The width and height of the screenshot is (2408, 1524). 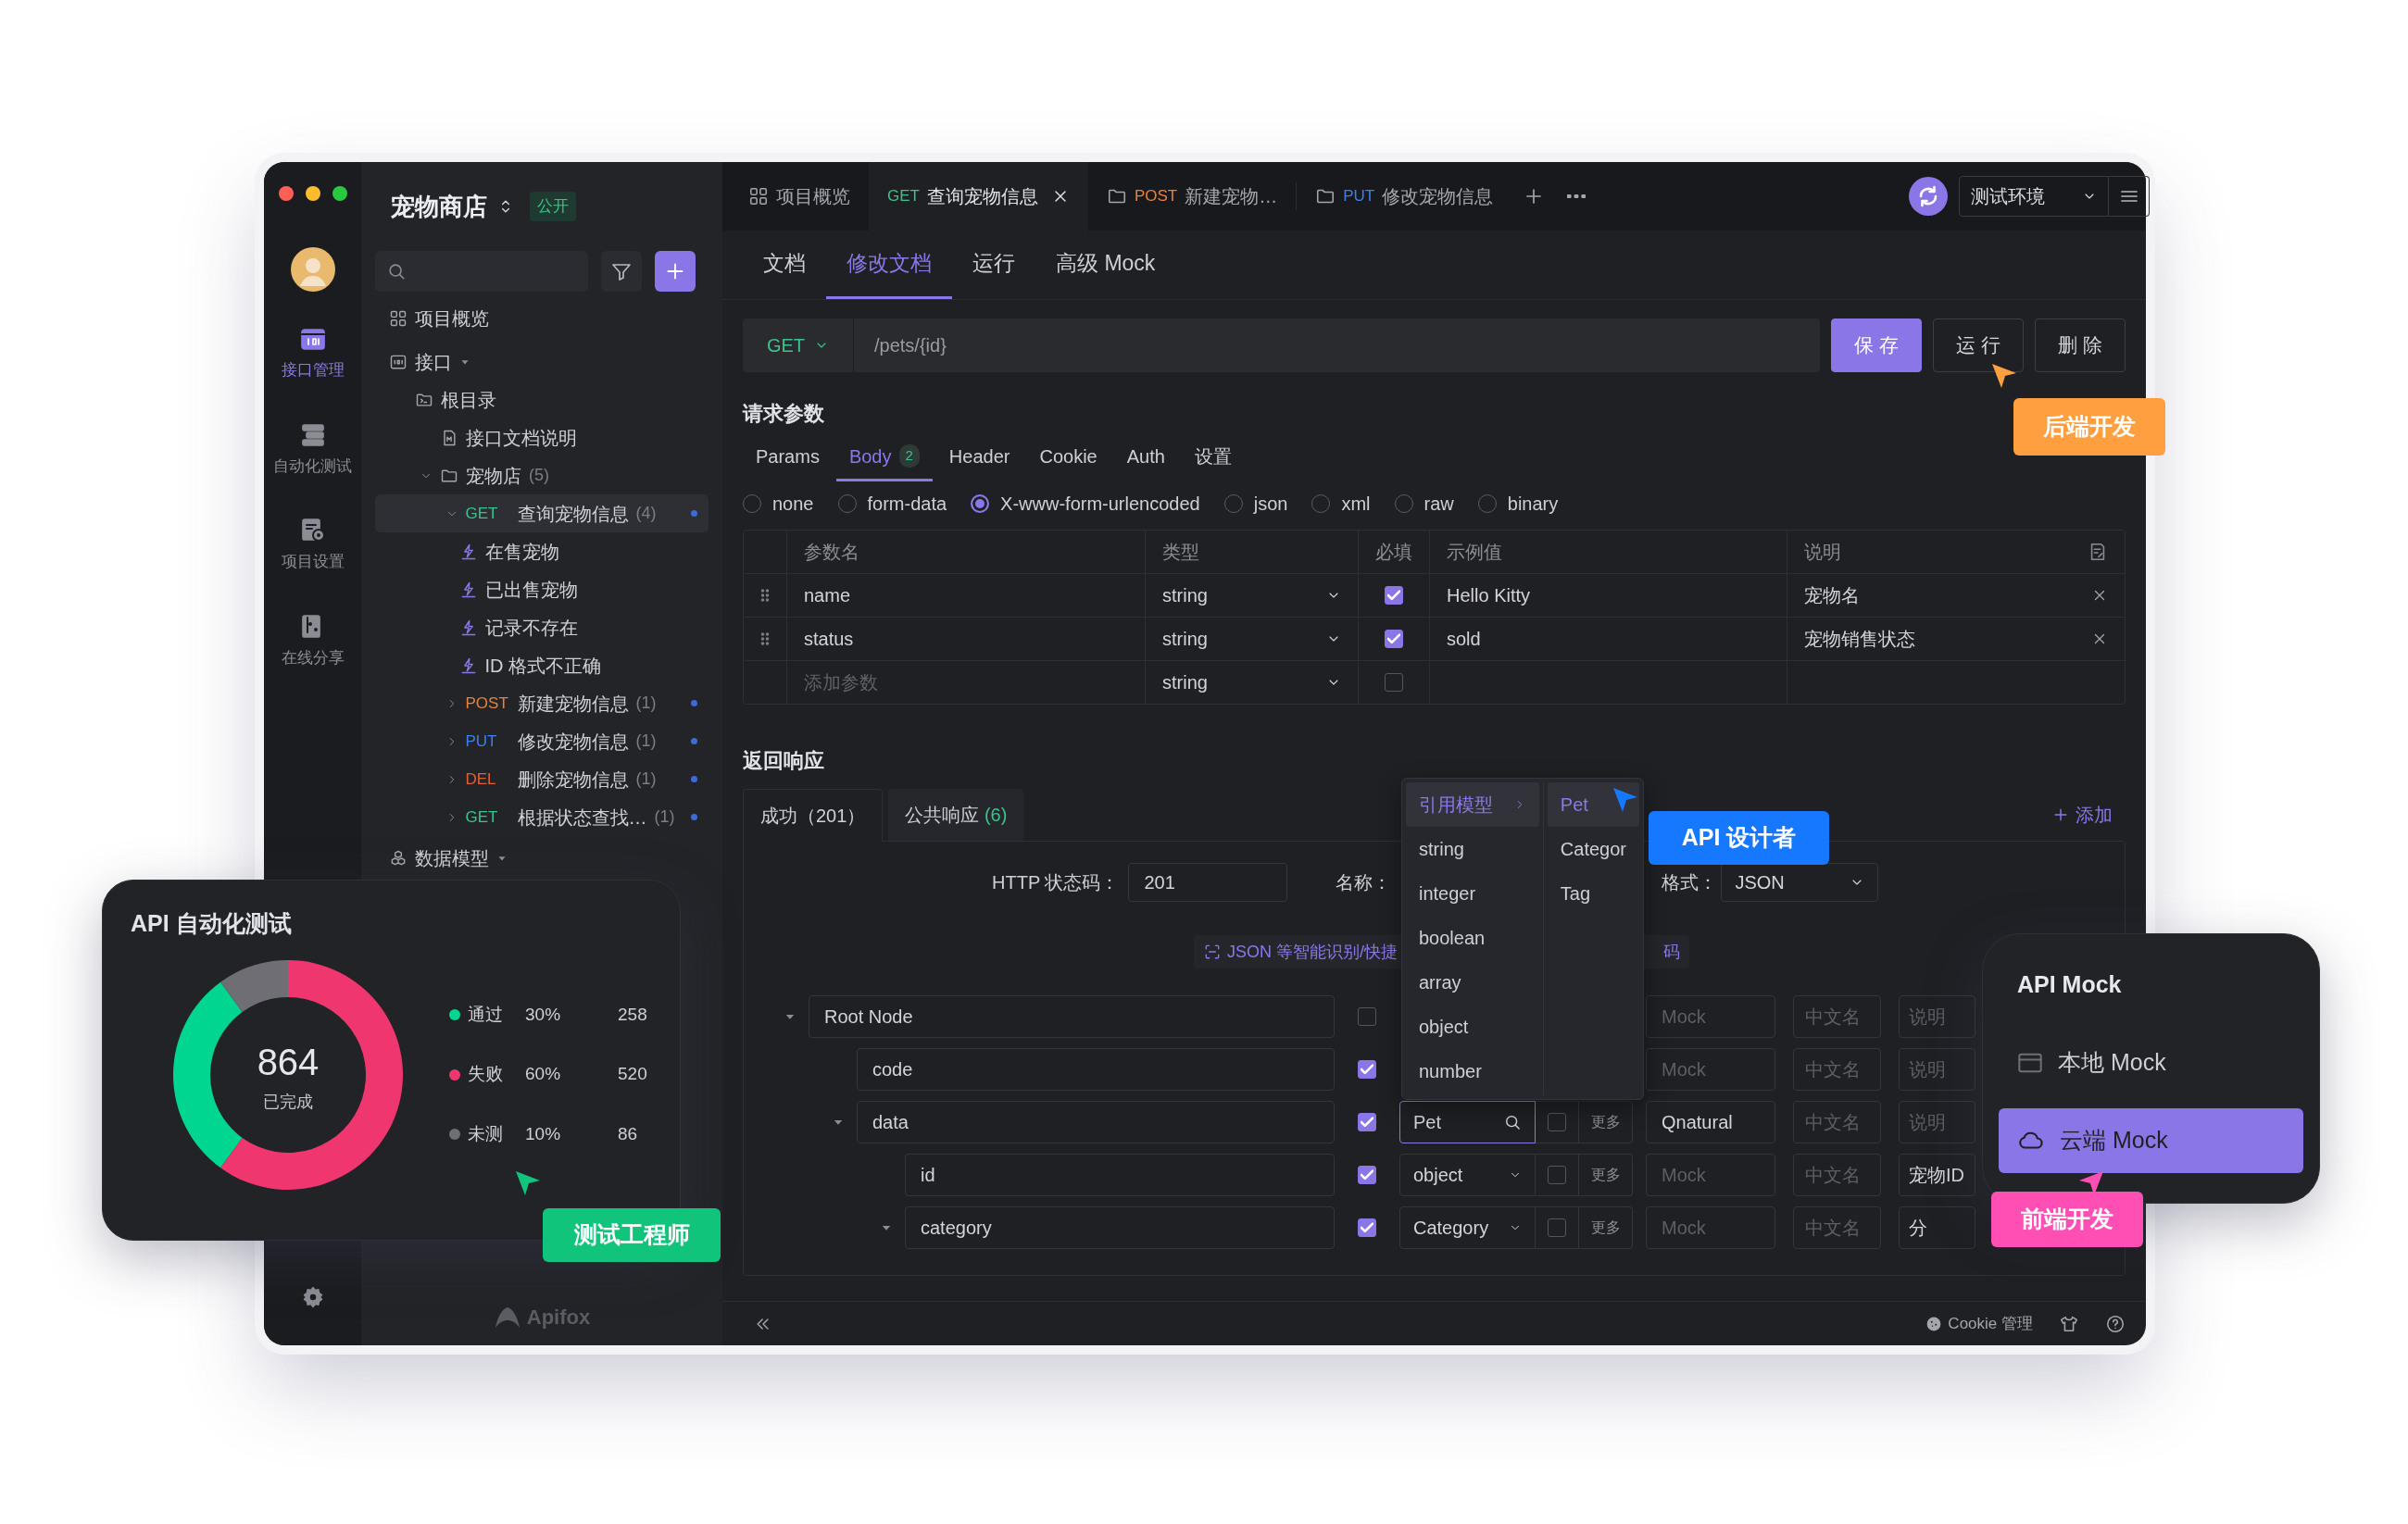 What do you see at coordinates (542, 399) in the screenshot?
I see `tree-item: 根目录` at bounding box center [542, 399].